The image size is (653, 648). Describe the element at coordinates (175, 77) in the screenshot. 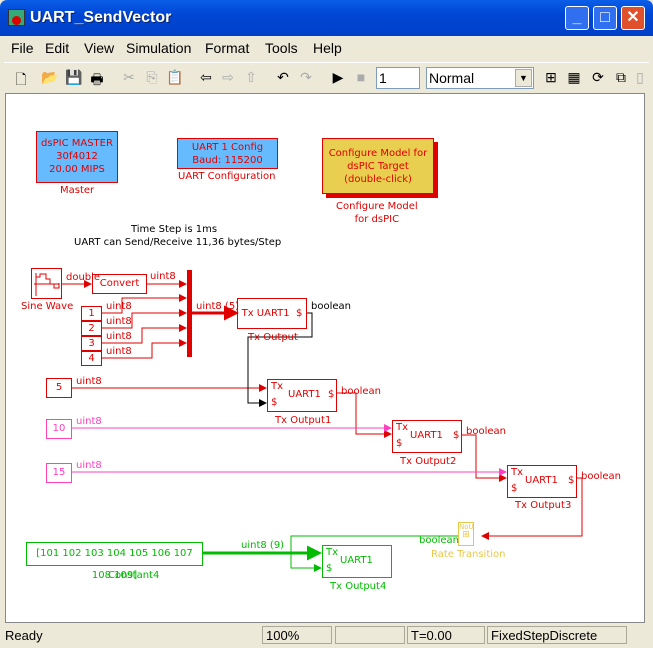

I see `paste-icon: 📋` at that location.